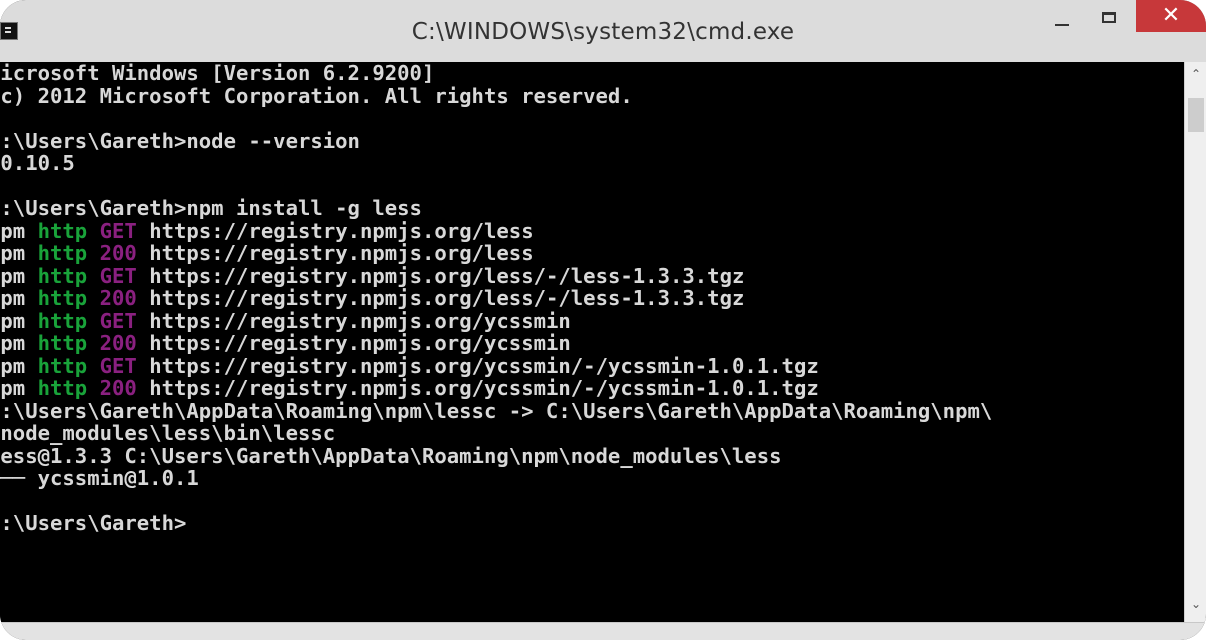 The image size is (1206, 640). What do you see at coordinates (1062, 16) in the screenshot?
I see `minimize-button` at bounding box center [1062, 16].